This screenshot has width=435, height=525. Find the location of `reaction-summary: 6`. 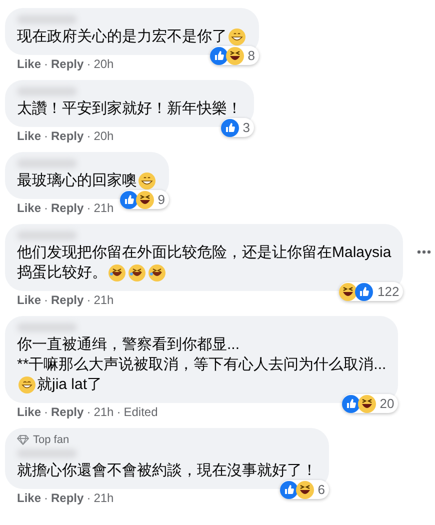

reaction-summary: 6 is located at coordinates (304, 489).